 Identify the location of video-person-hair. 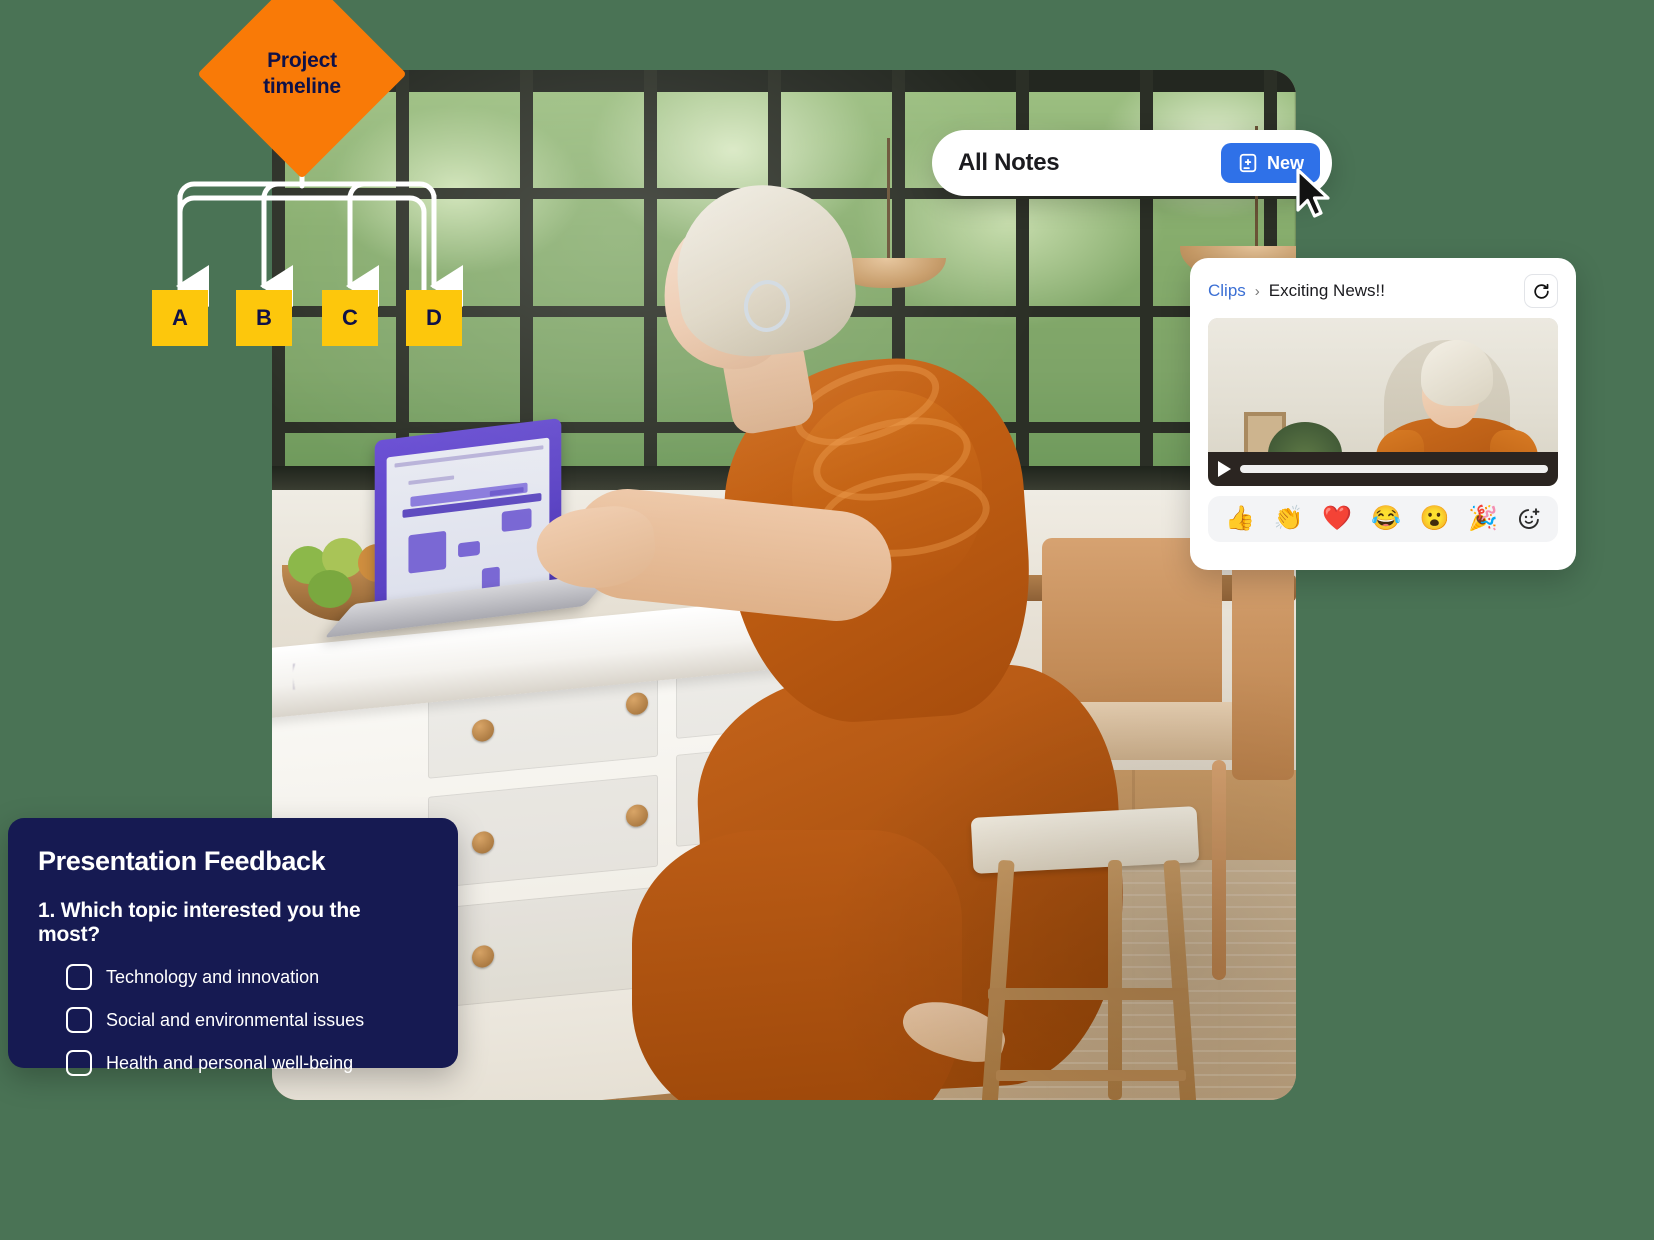
(1457, 373).